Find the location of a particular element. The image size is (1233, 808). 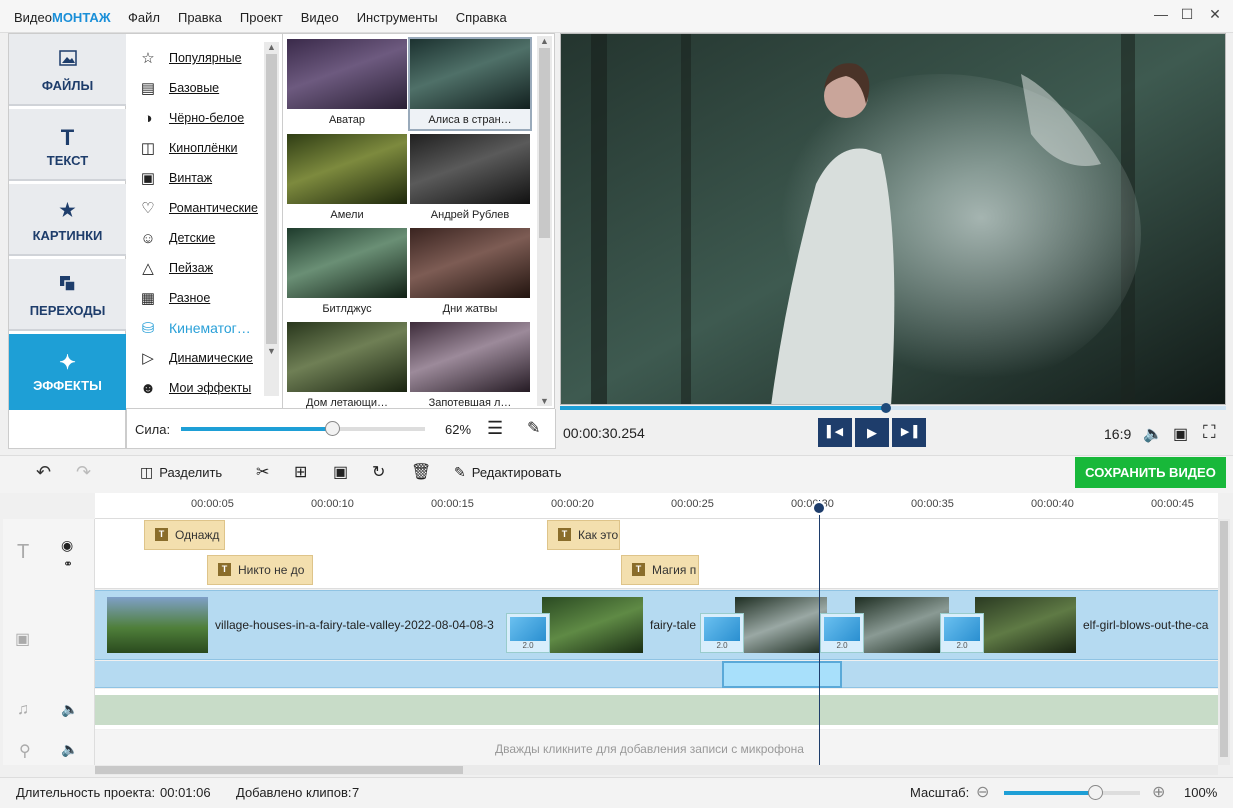

menu-project: Проект is located at coordinates (261, 17).